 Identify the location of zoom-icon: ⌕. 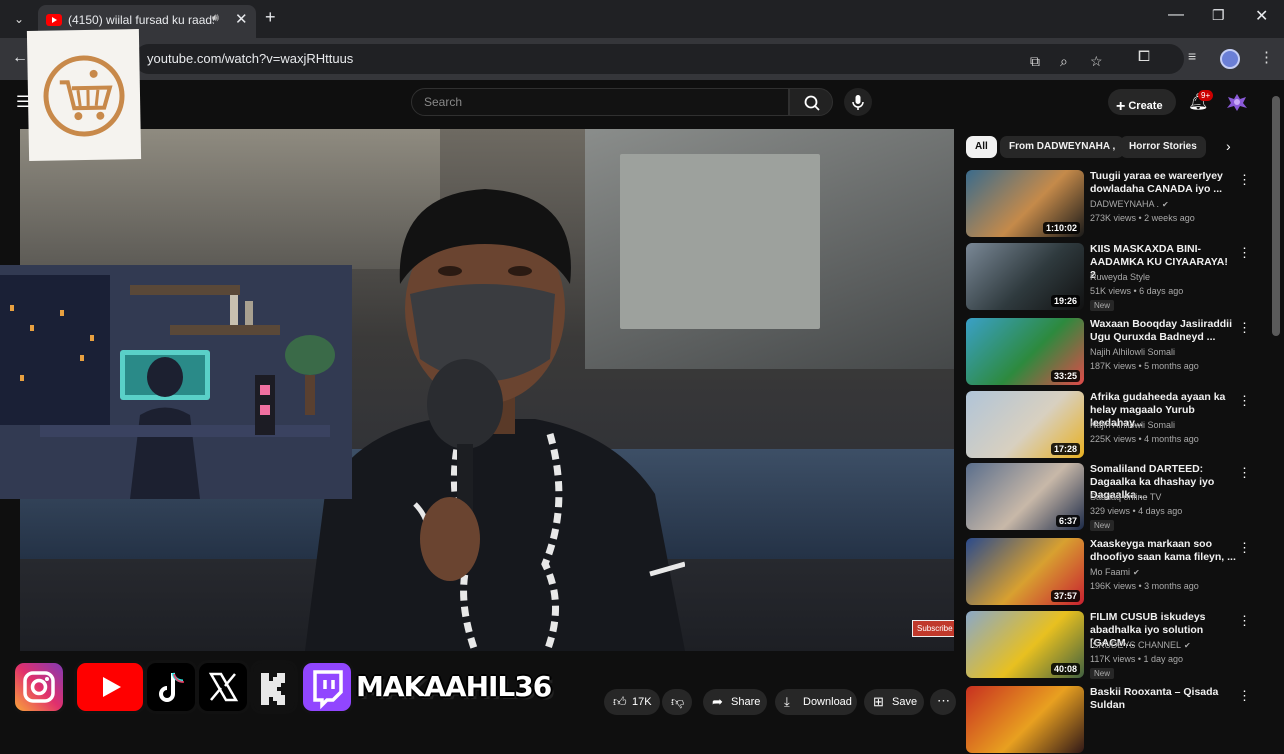
(1064, 61).